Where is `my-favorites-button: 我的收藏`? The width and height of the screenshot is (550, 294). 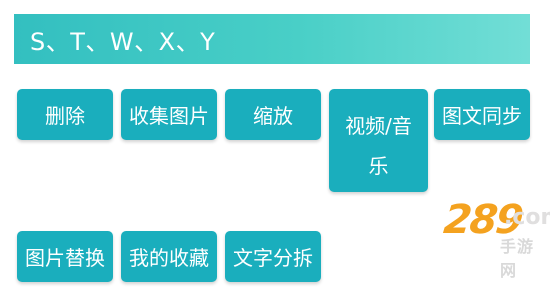
my-favorites-button: 我的收藏 is located at coordinates (169, 256).